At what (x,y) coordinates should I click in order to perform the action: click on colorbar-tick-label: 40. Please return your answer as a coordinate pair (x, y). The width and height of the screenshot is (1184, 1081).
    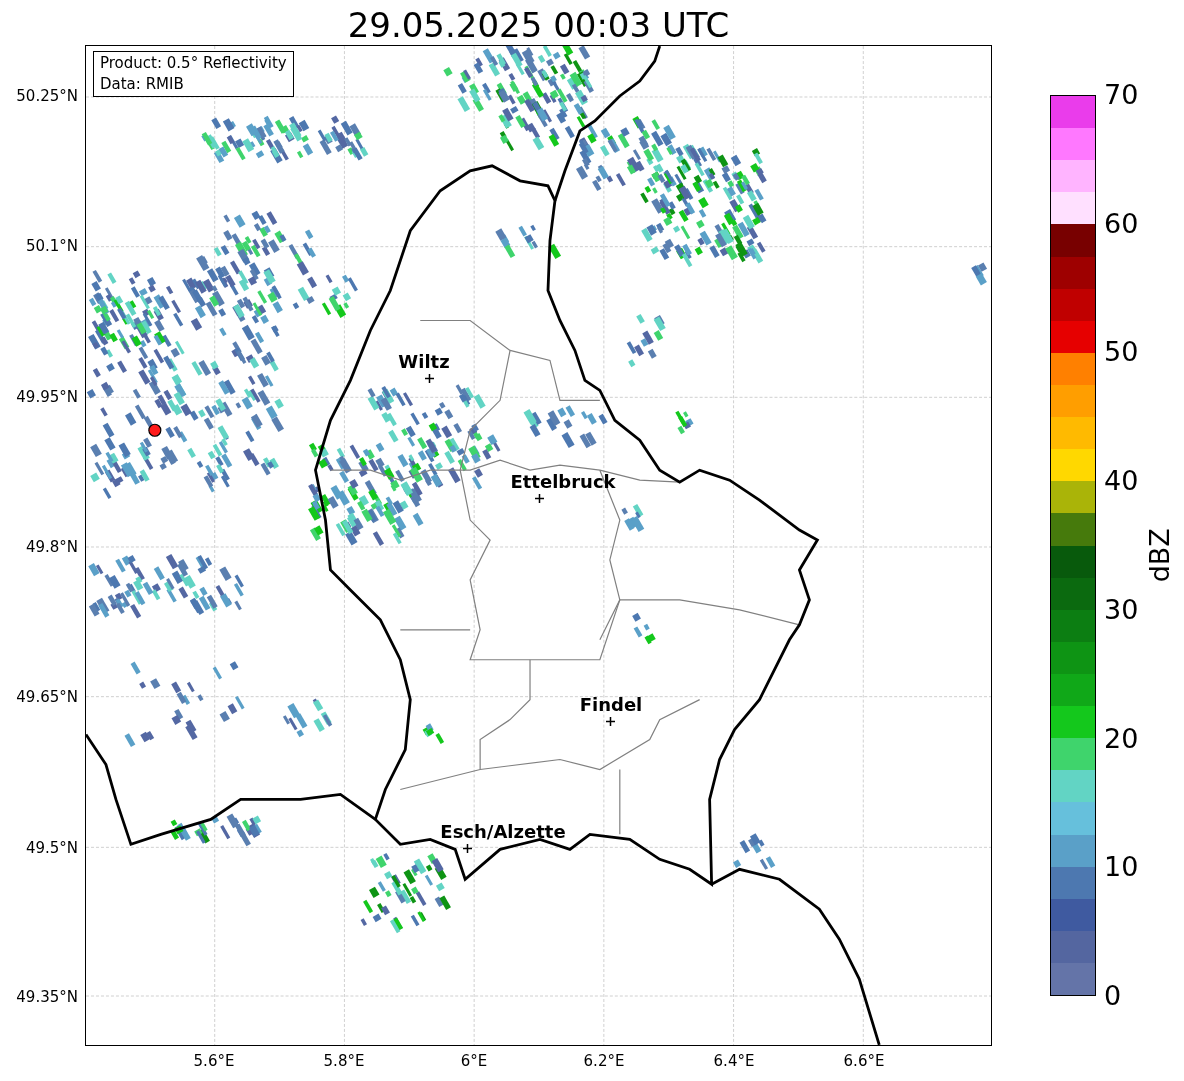
    Looking at the image, I should click on (1121, 481).